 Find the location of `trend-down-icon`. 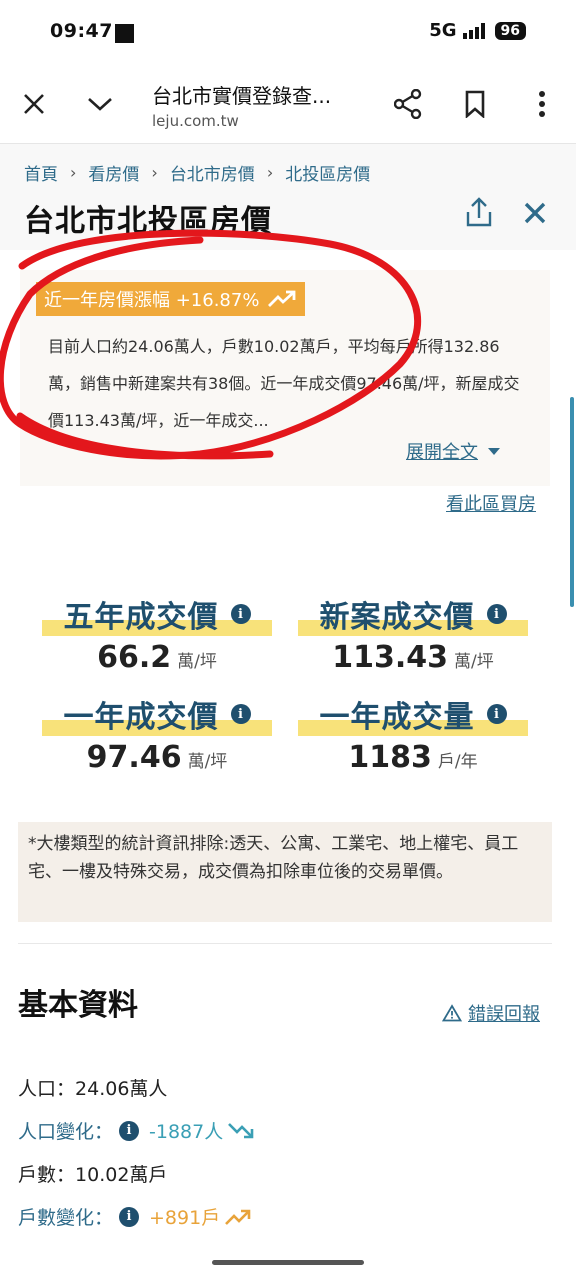

trend-down-icon is located at coordinates (241, 1130).